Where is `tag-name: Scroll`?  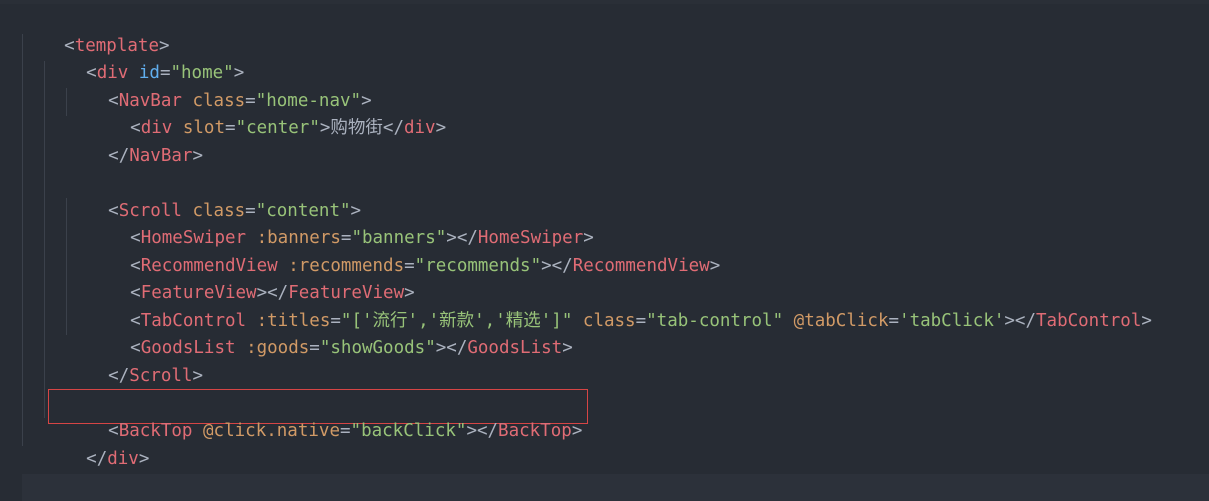 tag-name: Scroll is located at coordinates (161, 376).